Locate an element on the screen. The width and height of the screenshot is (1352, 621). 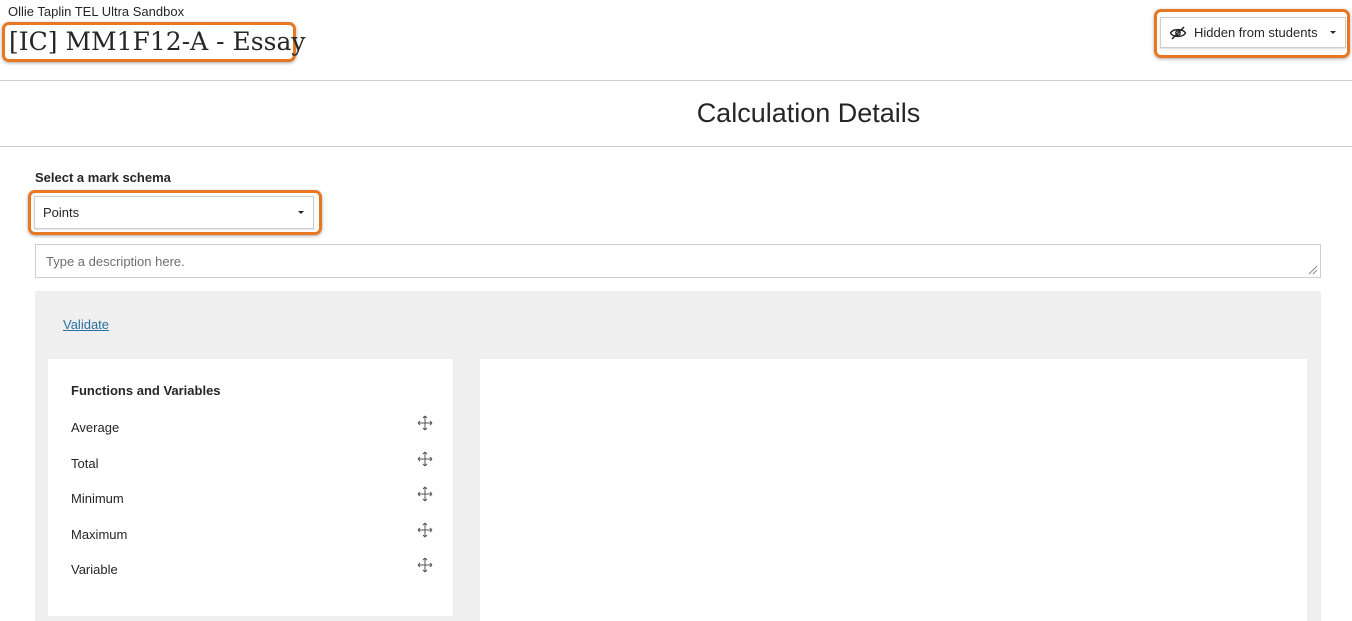
function-item-average: Average is located at coordinates (252, 426).